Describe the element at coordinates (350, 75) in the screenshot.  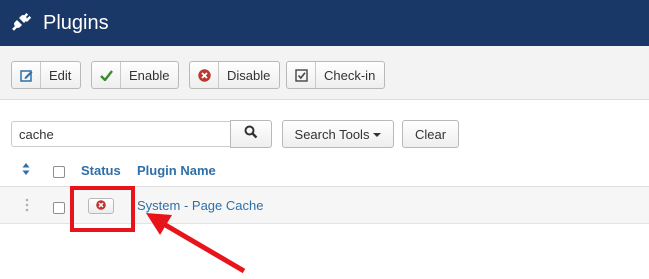
I see `check-in-button-label: Check-in` at that location.